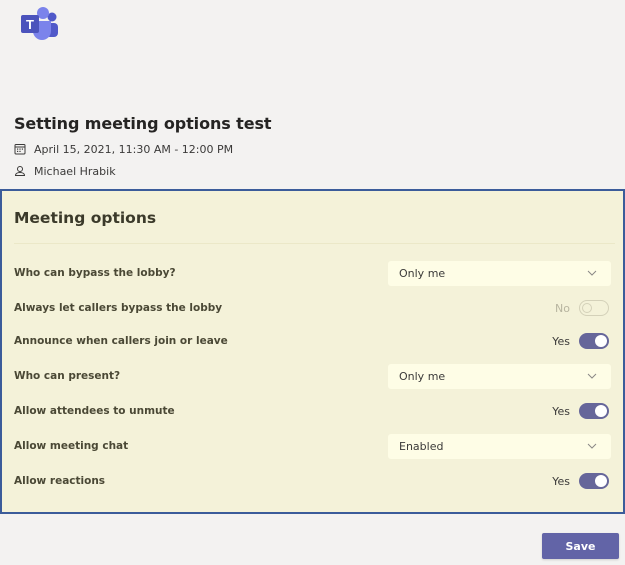 This screenshot has width=625, height=565. I want to click on option-label: Who can bypass the lobby?, so click(95, 273).